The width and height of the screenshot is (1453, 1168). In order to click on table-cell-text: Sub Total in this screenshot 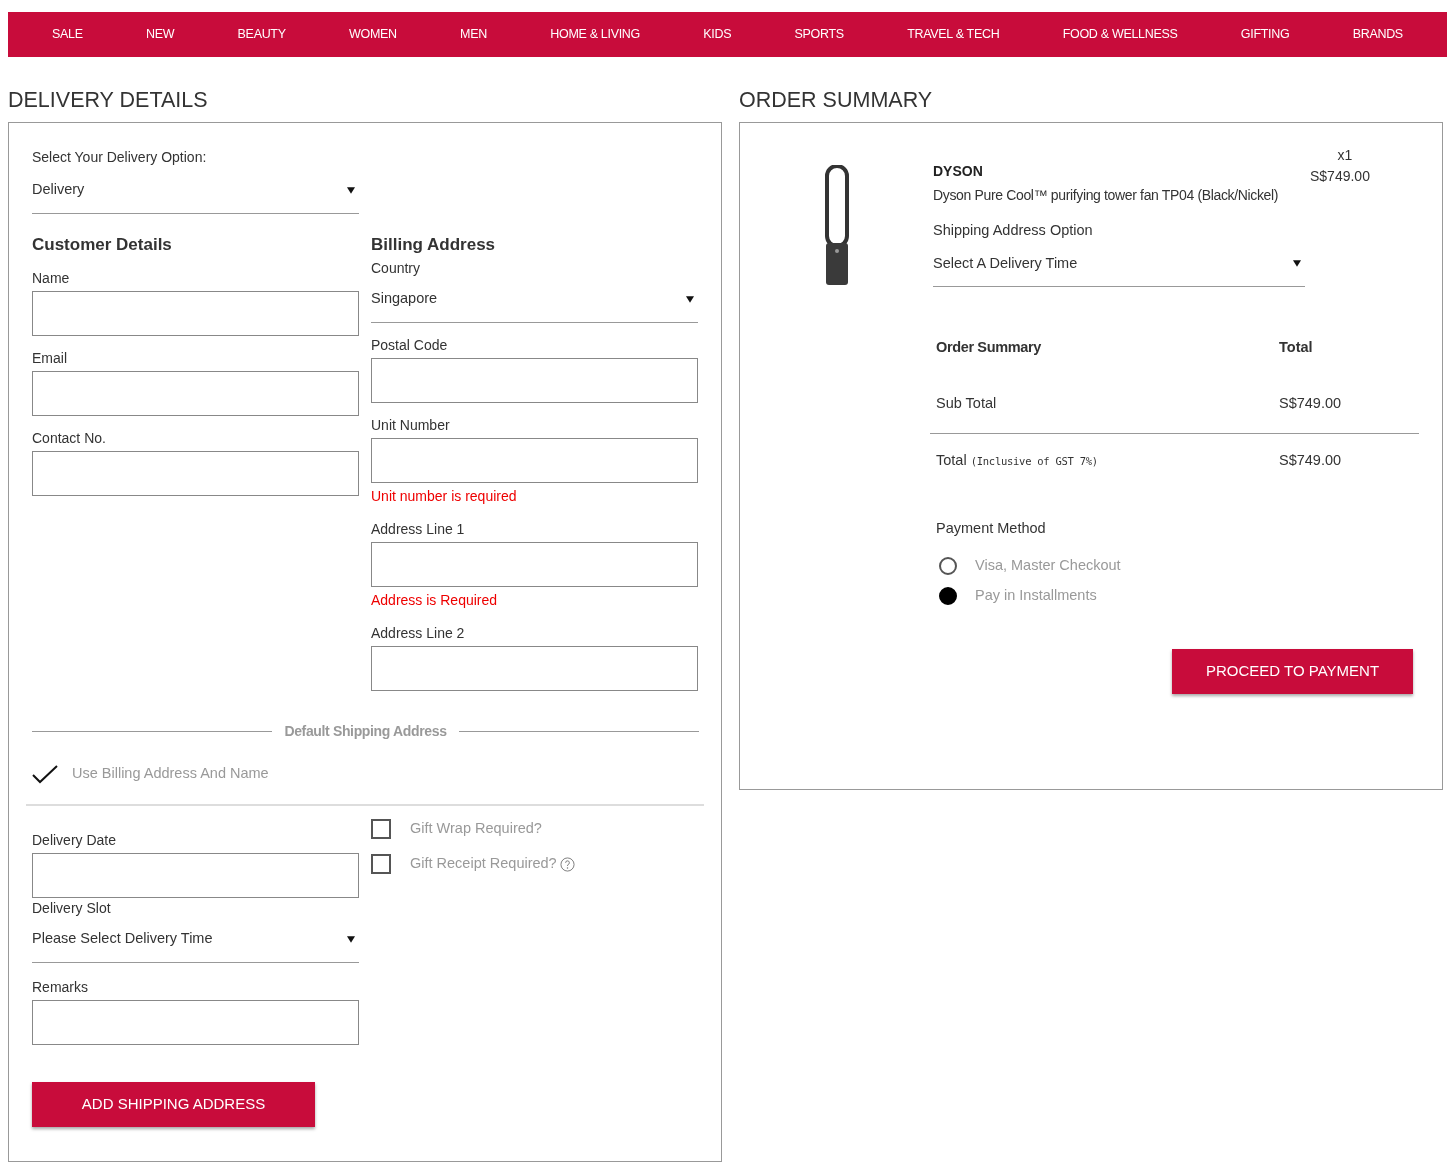, I will do `click(967, 403)`.